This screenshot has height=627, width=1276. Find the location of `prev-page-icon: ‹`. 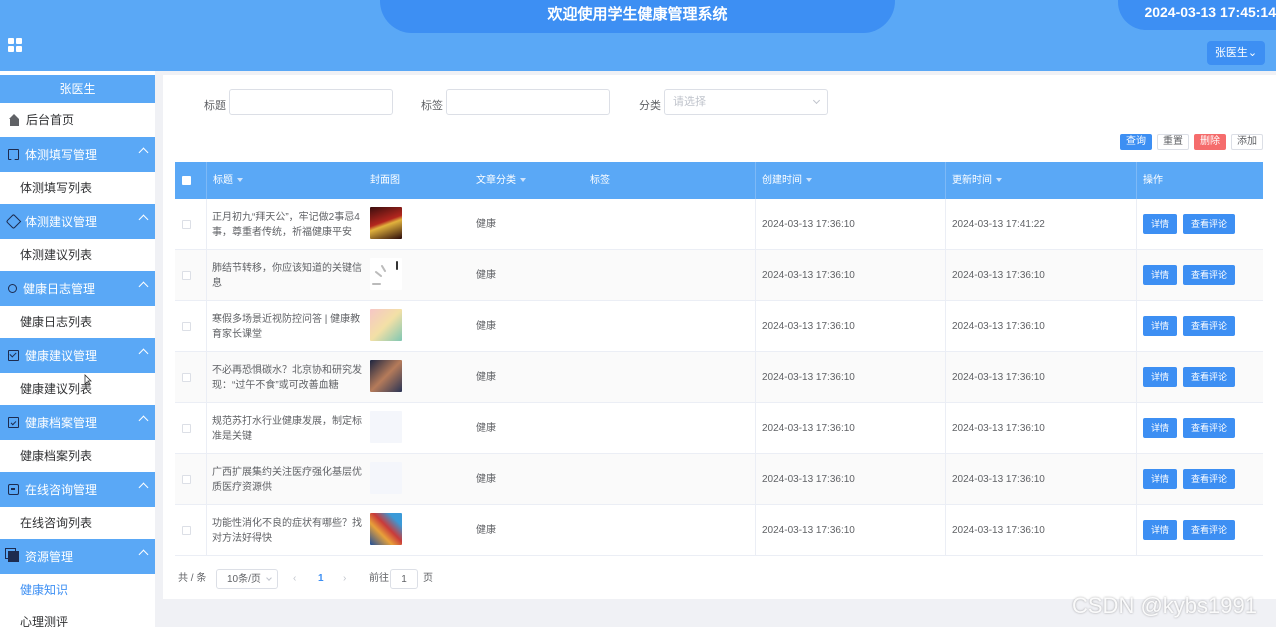

prev-page-icon: ‹ is located at coordinates (294, 579).